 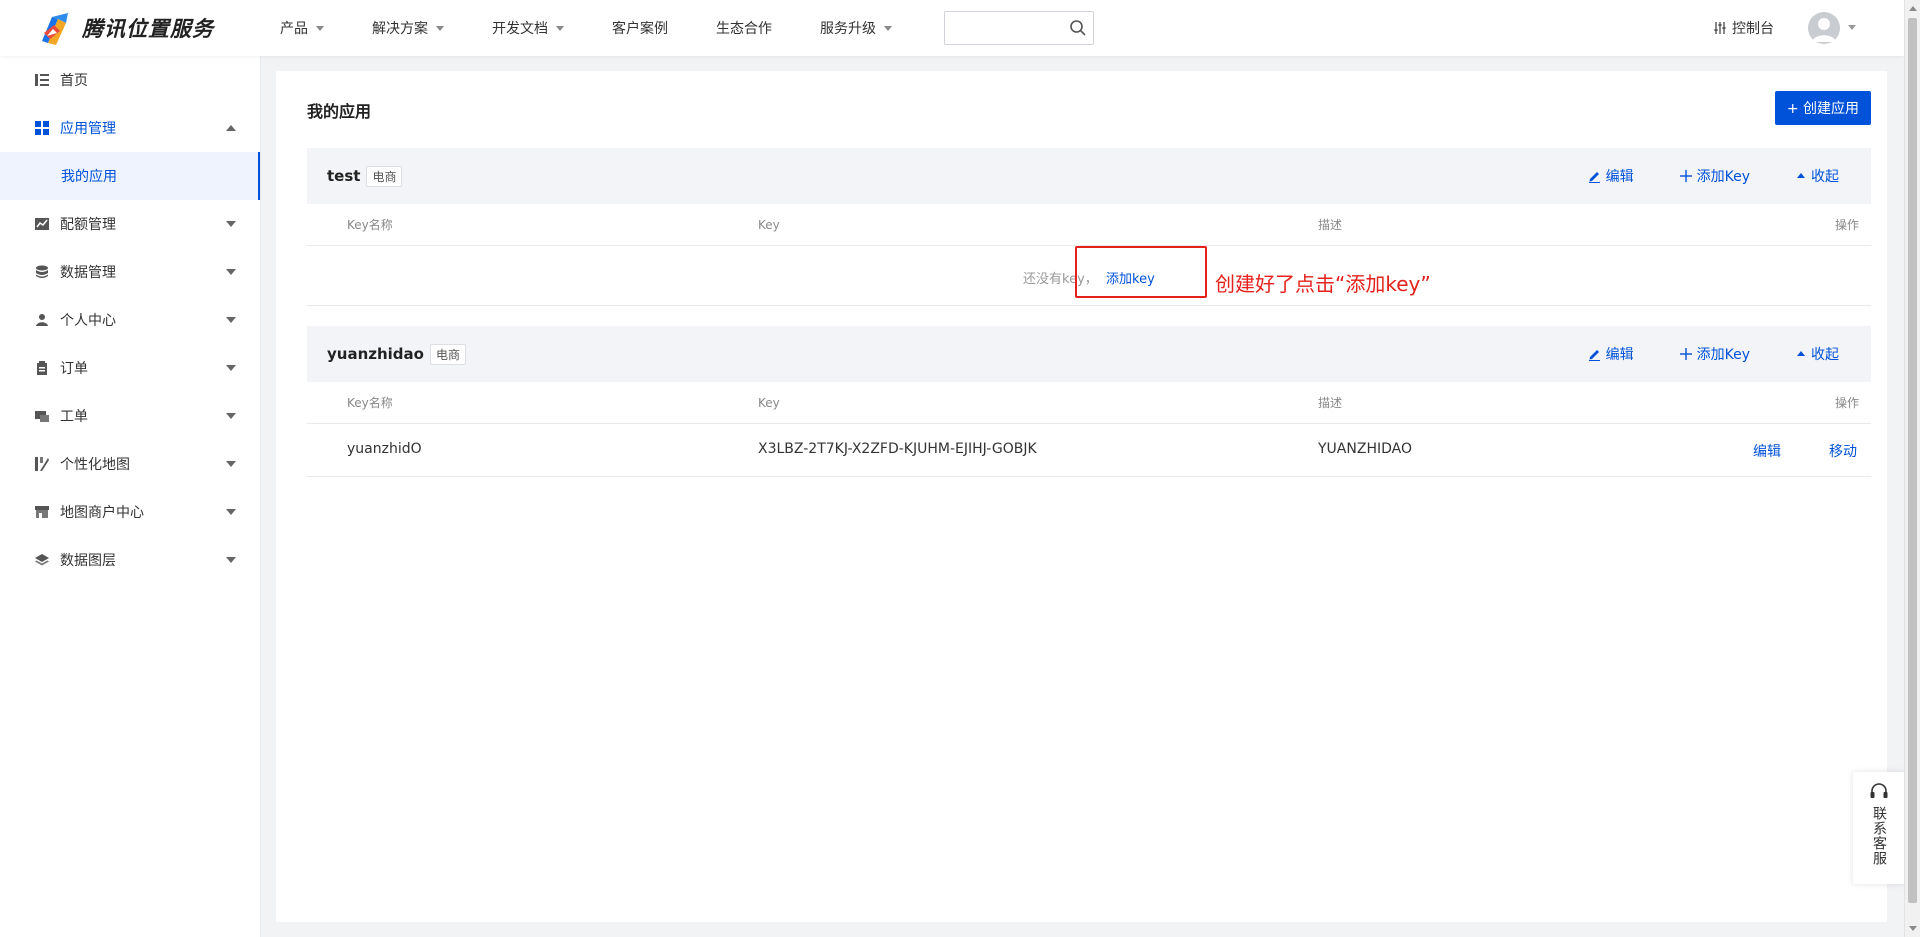 I want to click on console-label: 控制台, so click(x=1753, y=29).